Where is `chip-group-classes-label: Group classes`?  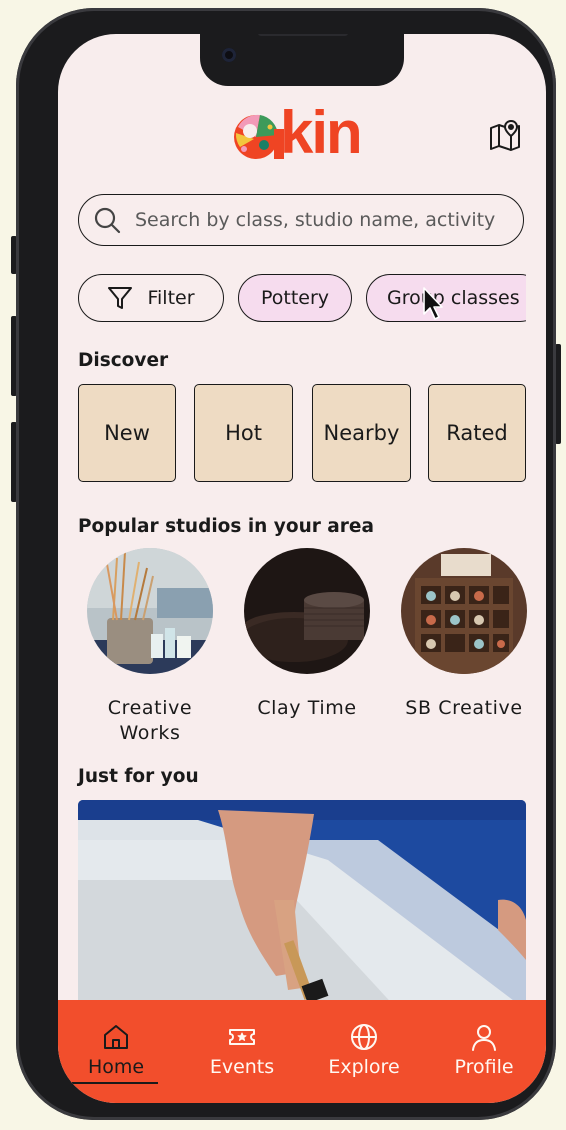
chip-group-classes-label: Group classes is located at coordinates (453, 298).